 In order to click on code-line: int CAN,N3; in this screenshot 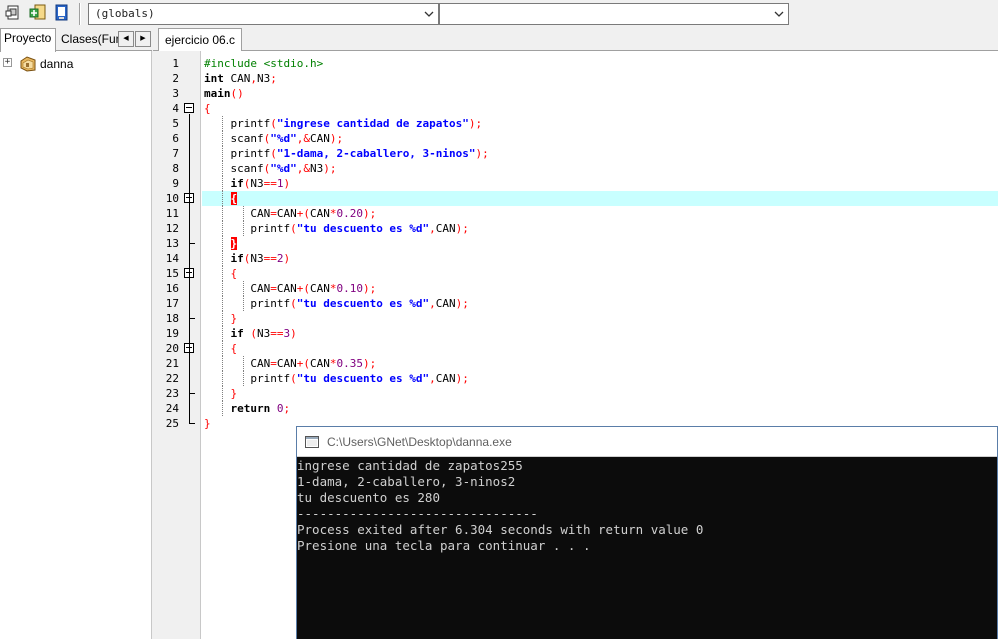, I will do `click(600, 78)`.